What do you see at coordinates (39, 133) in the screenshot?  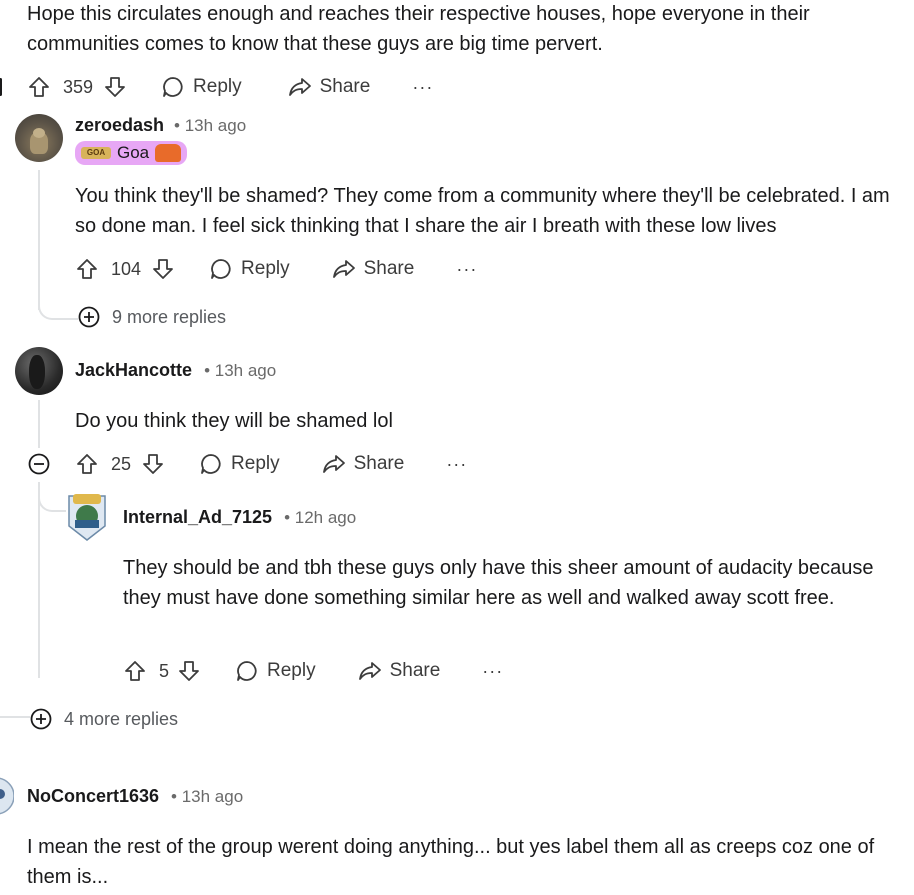 I see `avatar-head` at bounding box center [39, 133].